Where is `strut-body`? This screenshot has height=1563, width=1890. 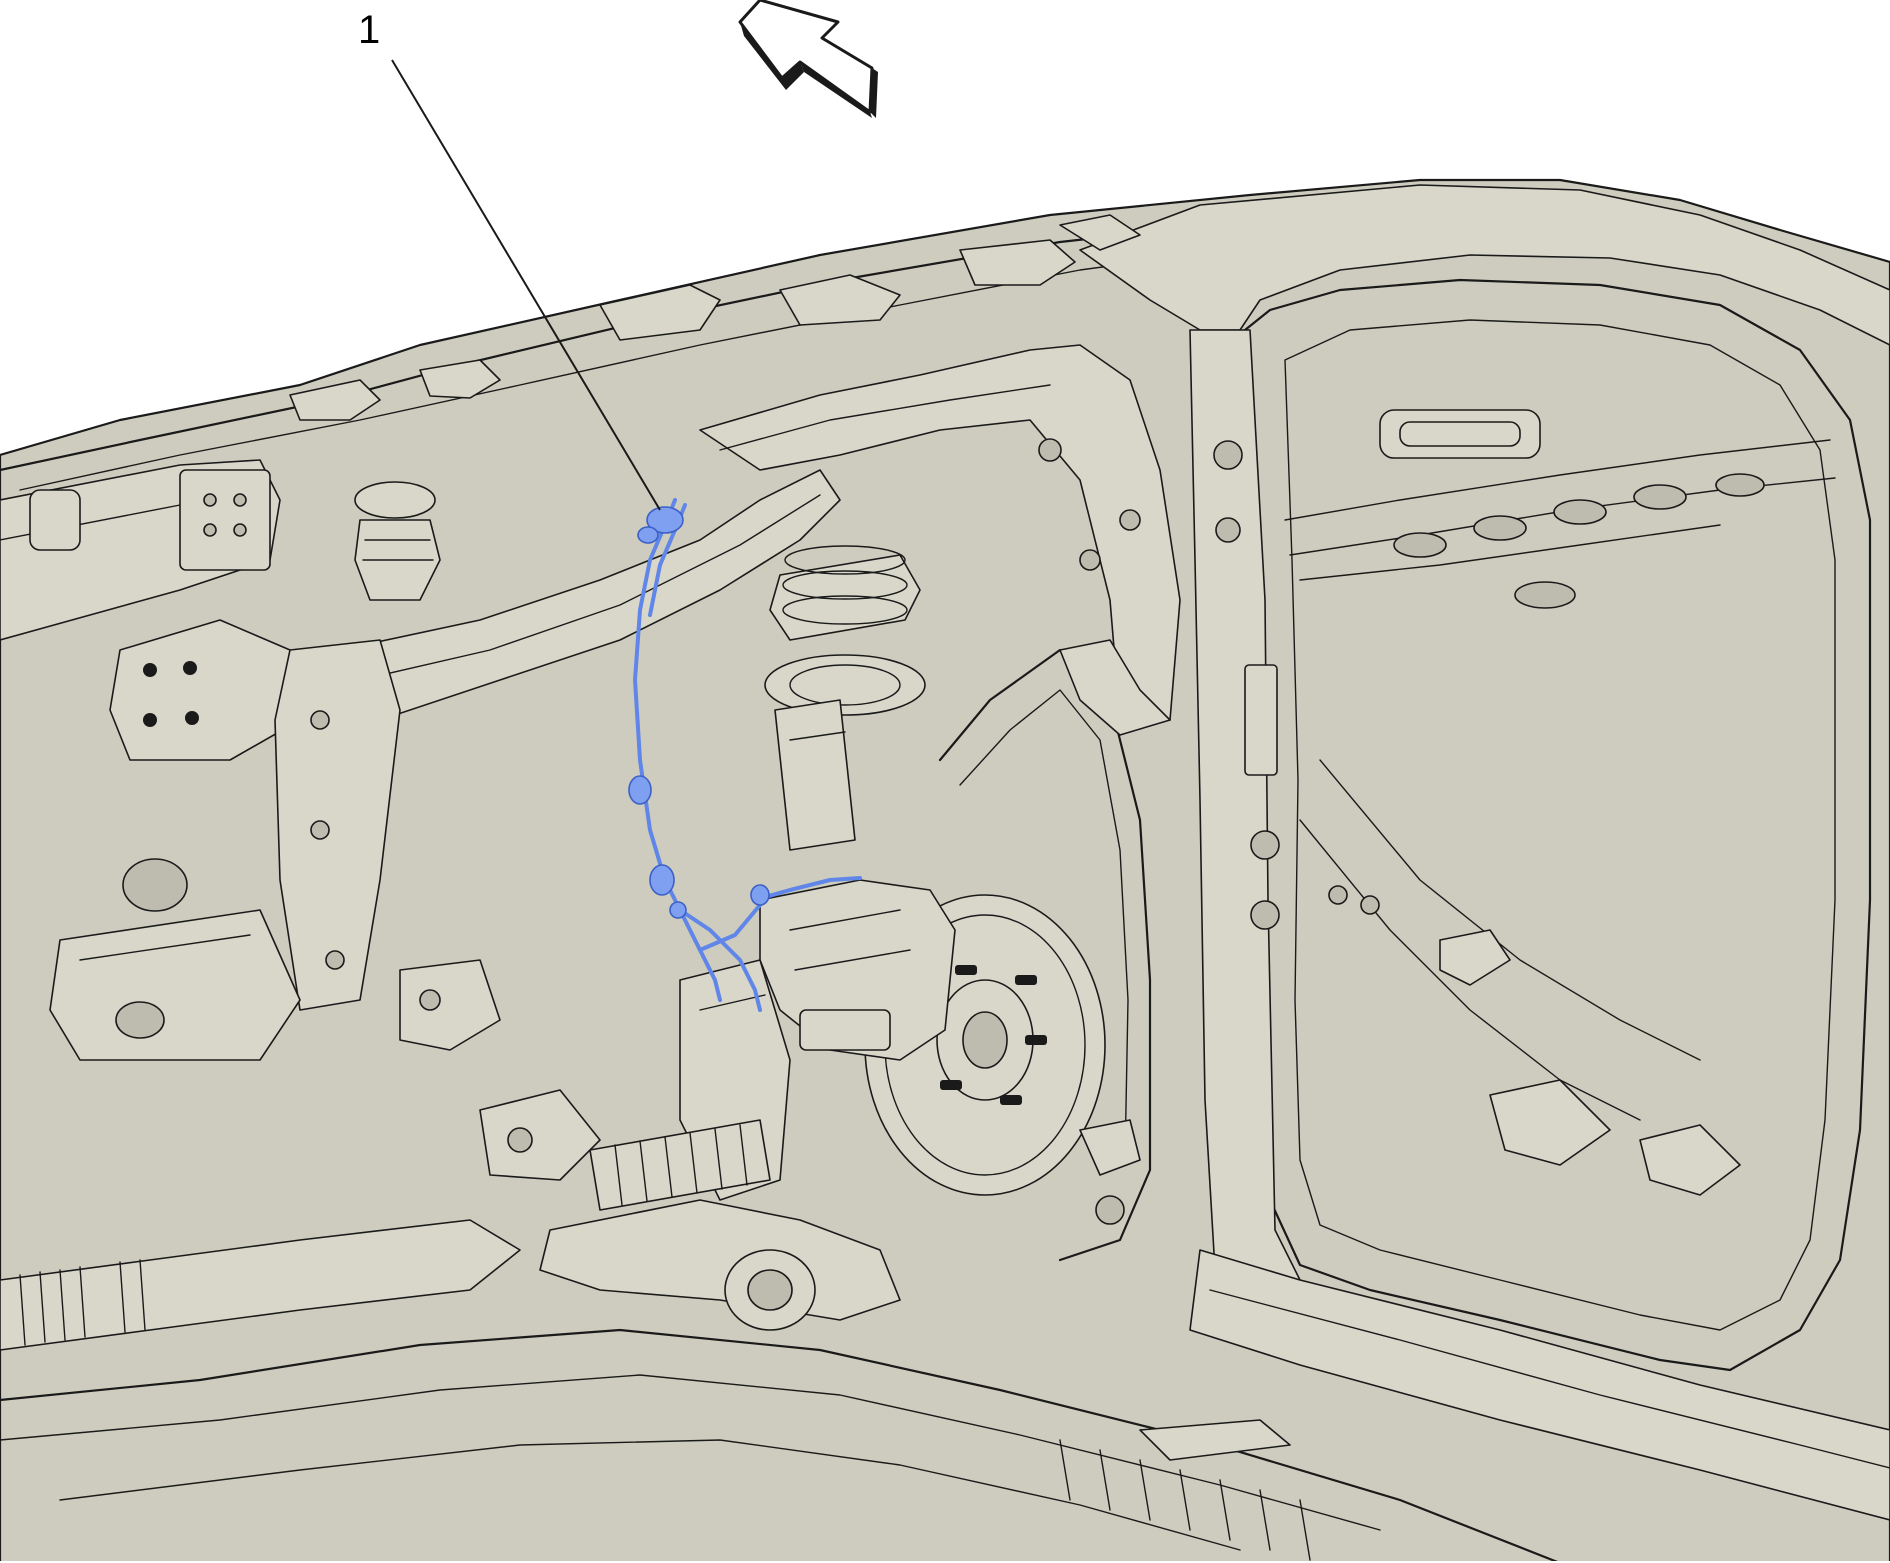
strut-body is located at coordinates (815, 775).